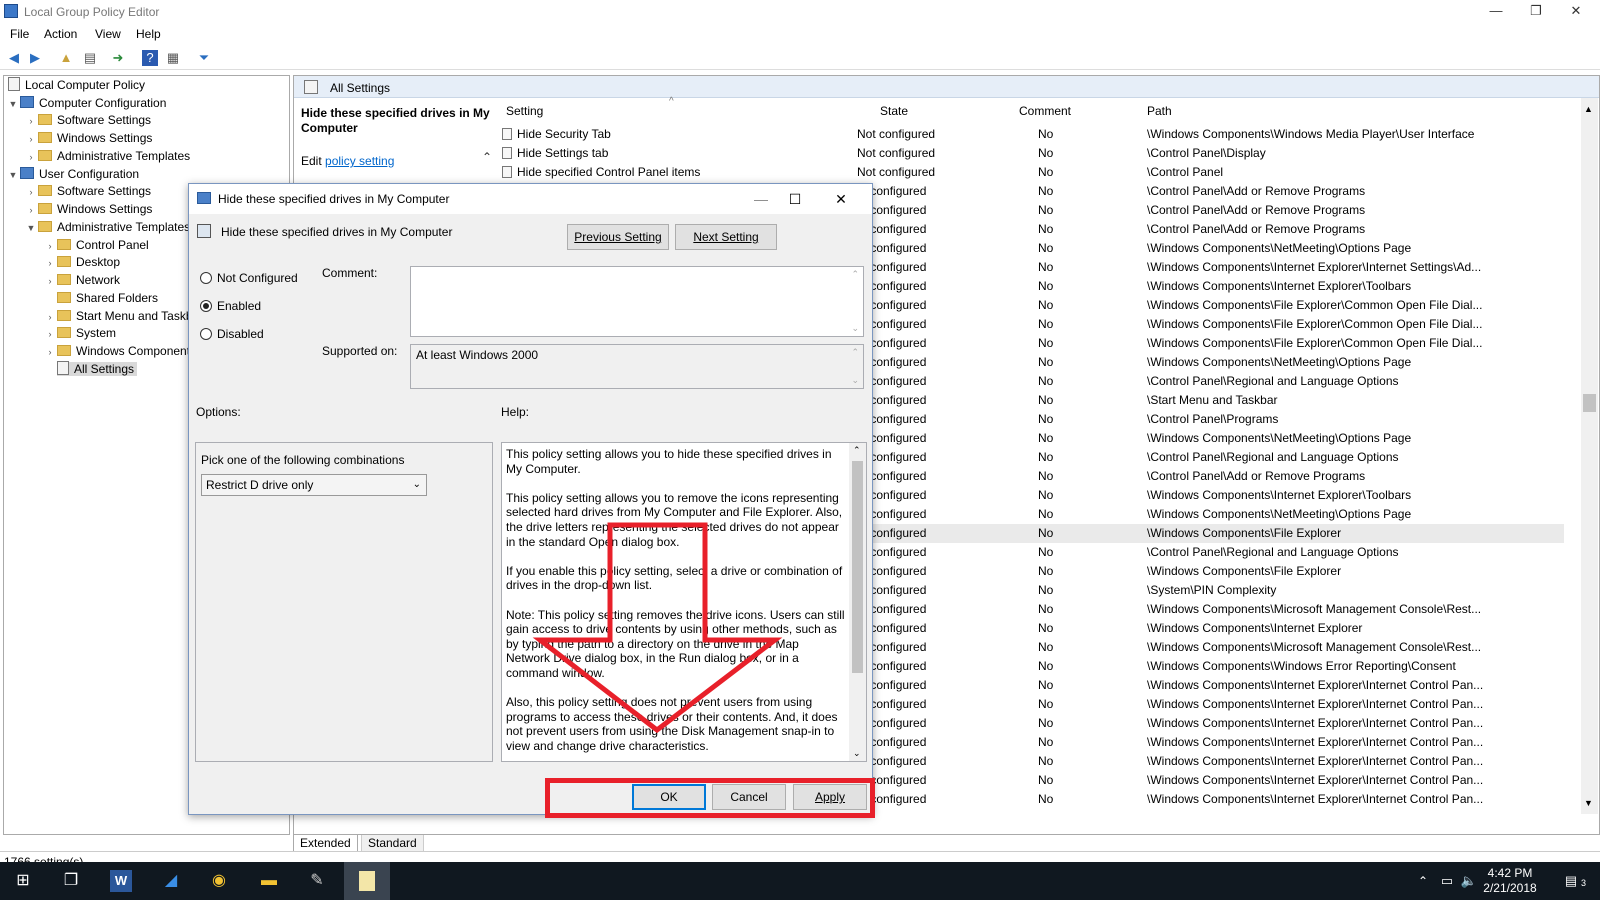 This screenshot has height=900, width=1600. What do you see at coordinates (66, 58) in the screenshot?
I see `up-folder-icon: ▲` at bounding box center [66, 58].